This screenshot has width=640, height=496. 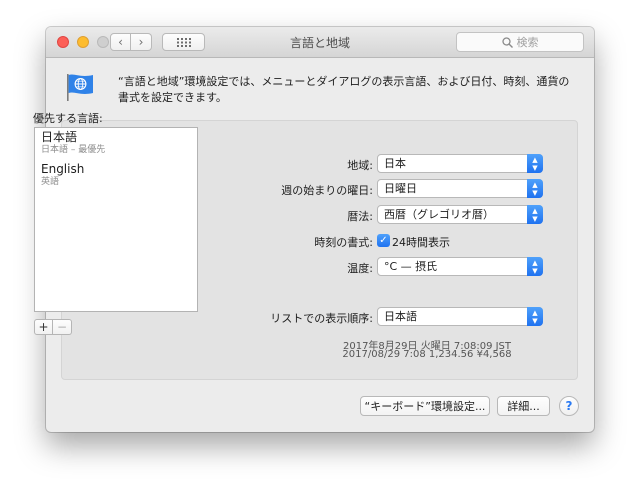 What do you see at coordinates (400, 316) in the screenshot?
I see `list-order-value: 日本語` at bounding box center [400, 316].